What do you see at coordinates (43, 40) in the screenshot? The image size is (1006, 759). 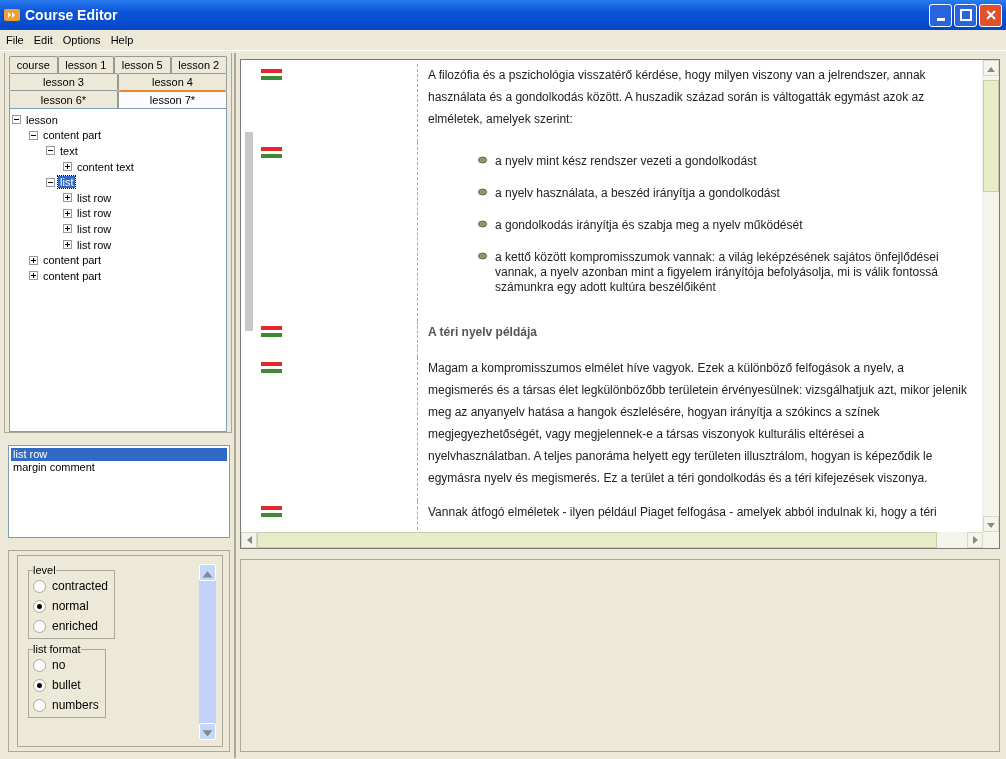 I see `menu-item: Edit` at bounding box center [43, 40].